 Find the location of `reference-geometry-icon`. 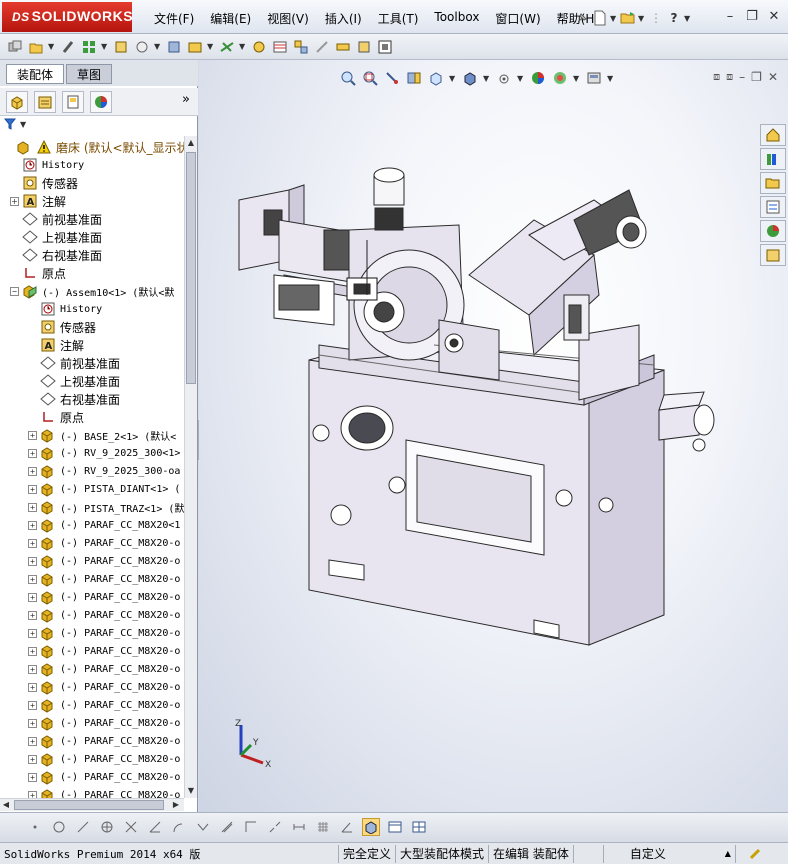

reference-geometry-icon is located at coordinates (227, 47).